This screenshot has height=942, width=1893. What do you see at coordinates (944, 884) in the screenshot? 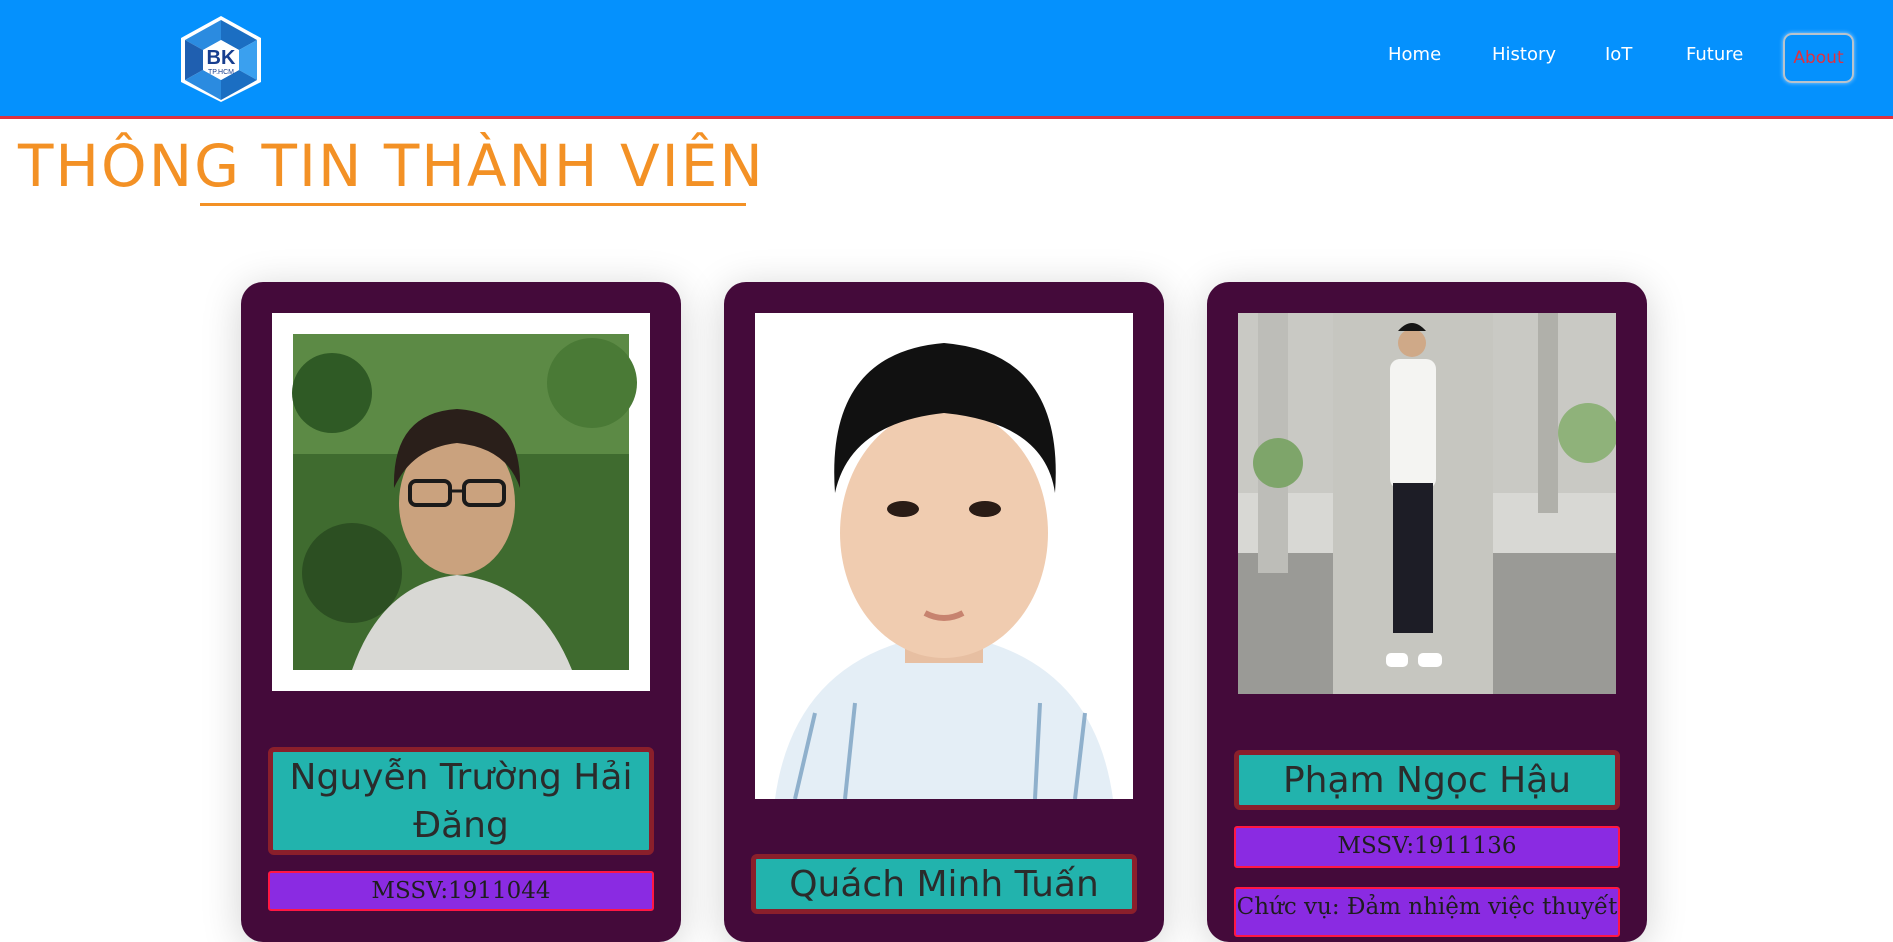
I see `member-name-2: Quách Minh Tuấn` at bounding box center [944, 884].